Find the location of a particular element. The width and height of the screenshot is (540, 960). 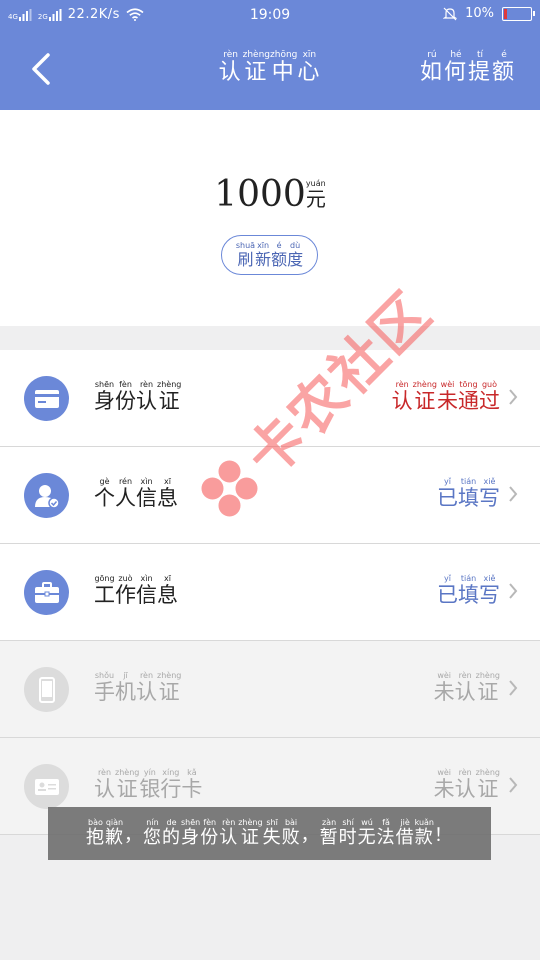

how-to-raise-limit-link: 如rú何hé提tí额é is located at coordinates (468, 68).